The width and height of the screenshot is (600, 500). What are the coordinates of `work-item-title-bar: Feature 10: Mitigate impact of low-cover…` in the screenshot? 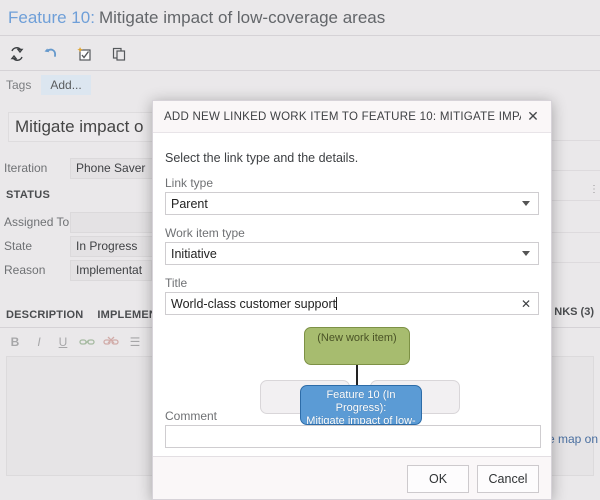 It's located at (300, 18).